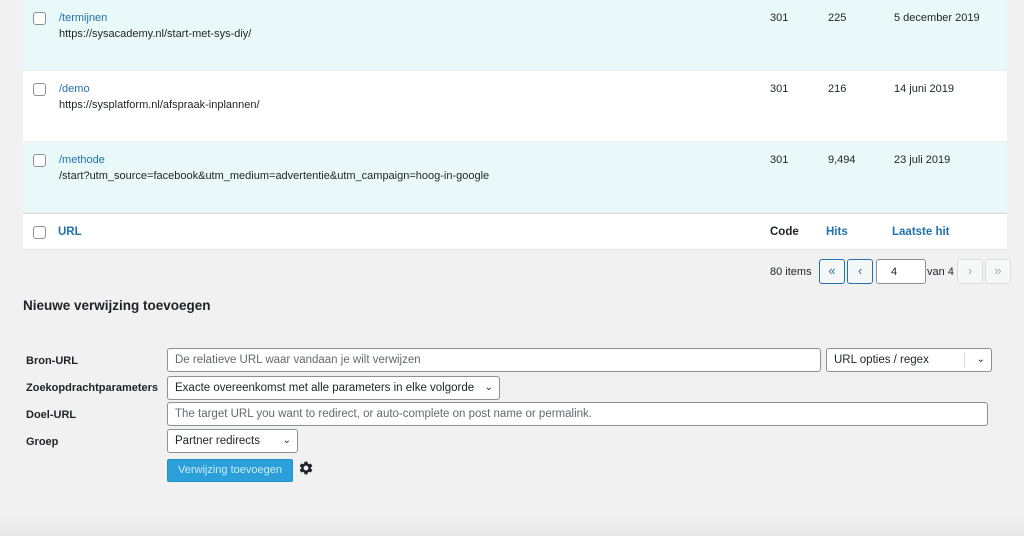 This screenshot has height=536, width=1024. Describe the element at coordinates (52, 361) in the screenshot. I see `source-url-label: Bron-URL` at that location.